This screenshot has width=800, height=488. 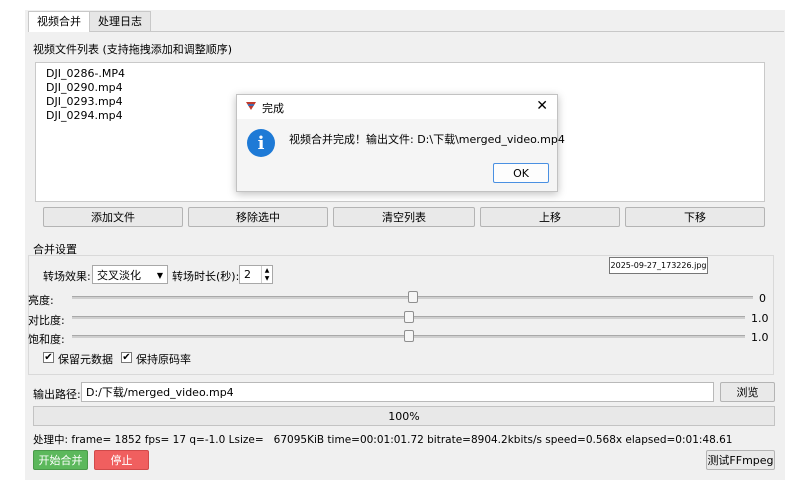 What do you see at coordinates (521, 173) in the screenshot?
I see `ok-button: OK` at bounding box center [521, 173].